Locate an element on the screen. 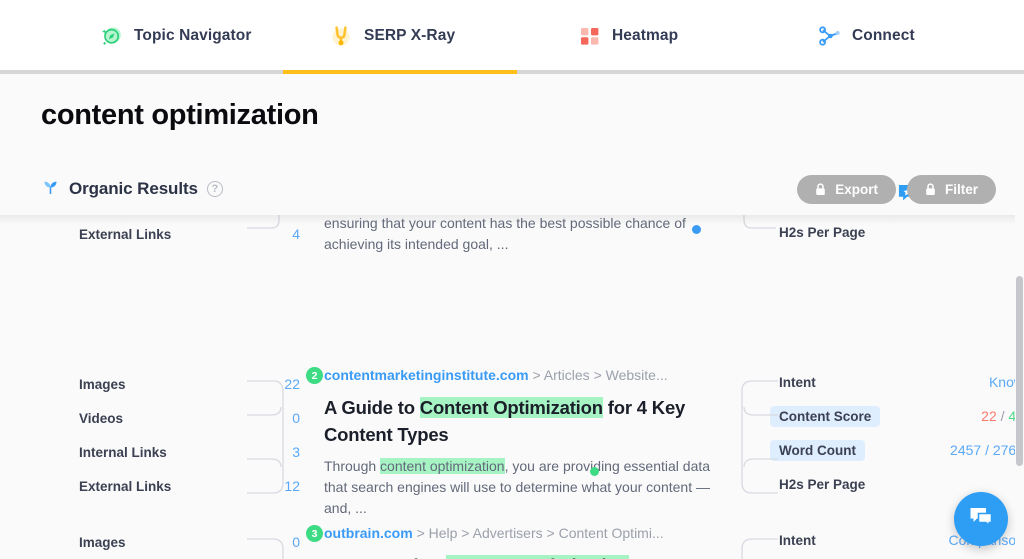 This screenshot has width=1024, height=559. metric-value: 4 is located at coordinates (296, 234).